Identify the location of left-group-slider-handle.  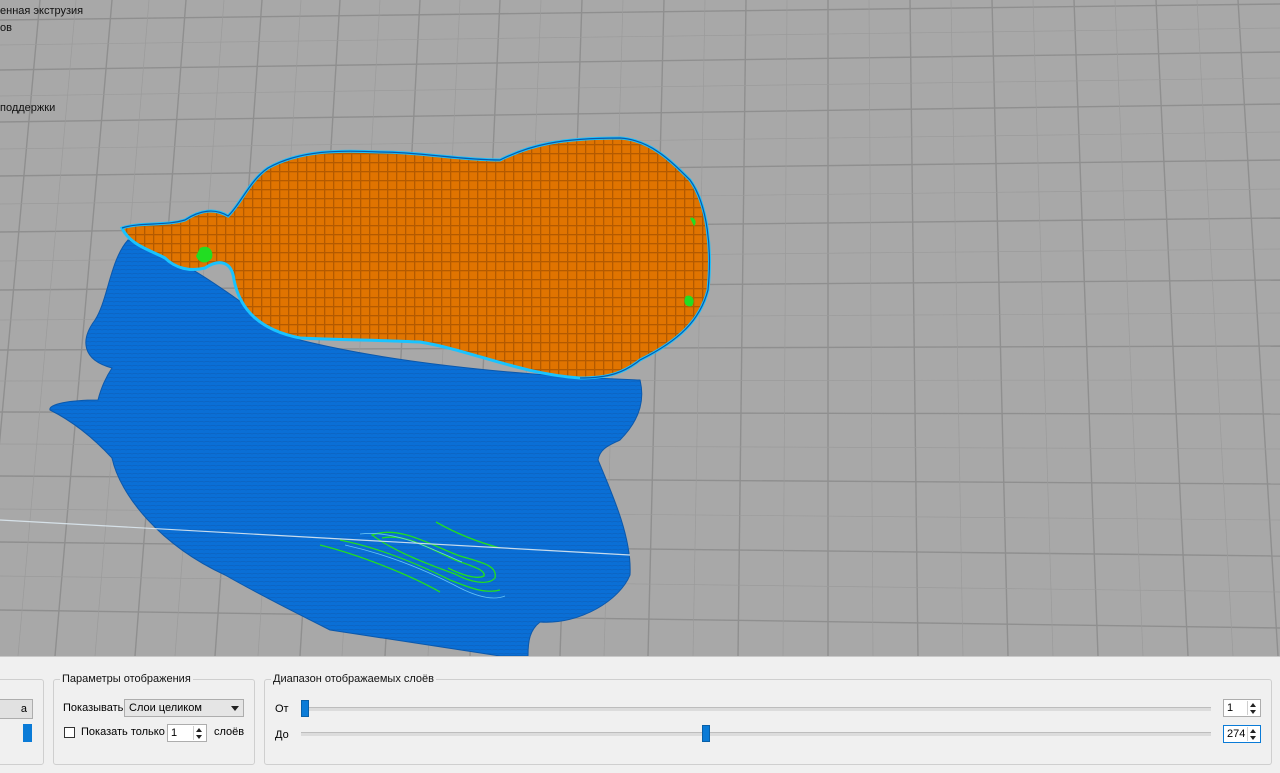
(27, 733).